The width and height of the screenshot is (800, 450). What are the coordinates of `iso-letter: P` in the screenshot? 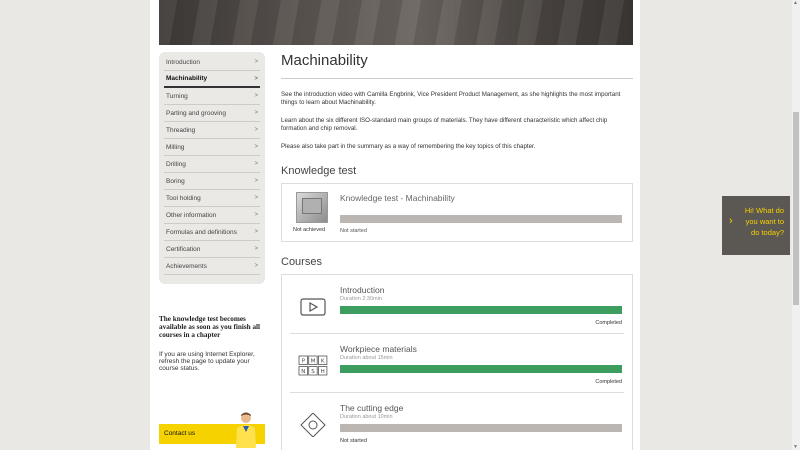 It's located at (304, 361).